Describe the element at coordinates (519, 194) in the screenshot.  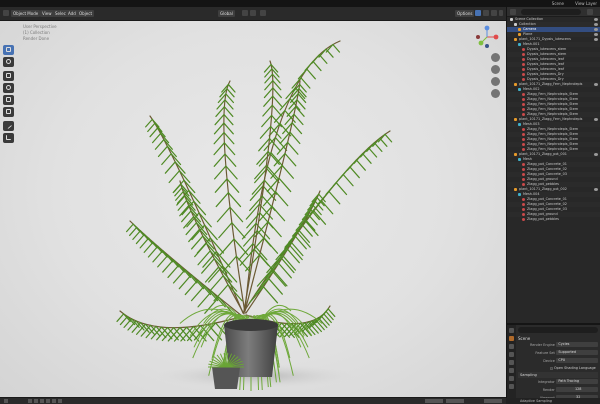
I see `mesh-icon` at that location.